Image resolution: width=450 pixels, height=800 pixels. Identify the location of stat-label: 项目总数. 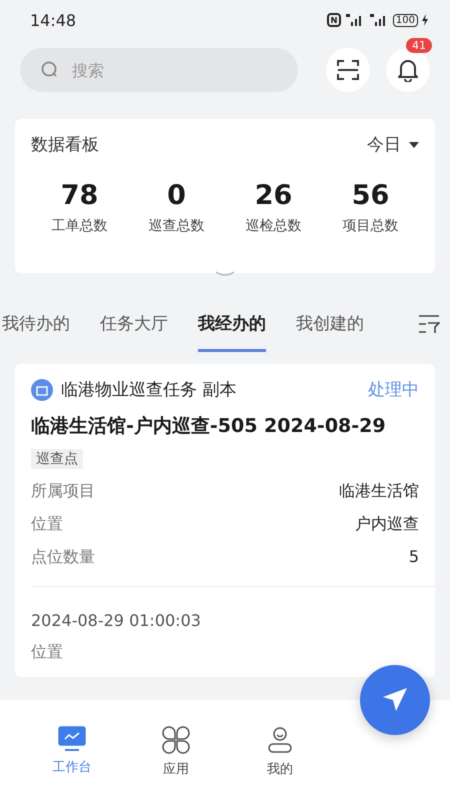
(370, 226).